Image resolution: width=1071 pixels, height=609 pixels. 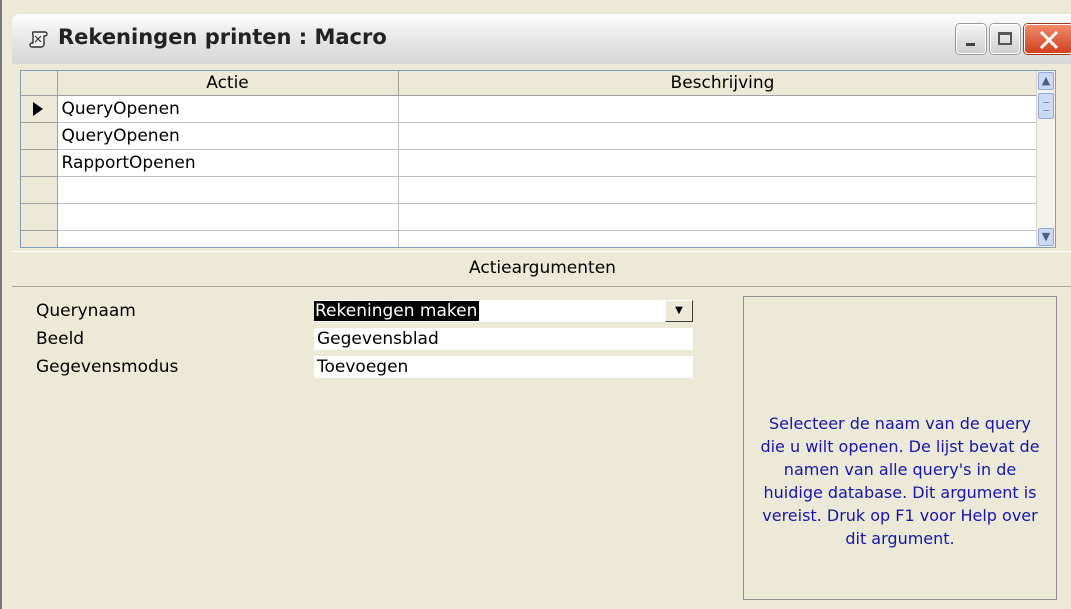 What do you see at coordinates (503, 367) in the screenshot?
I see `gegevensmodus-field: Toevoegen` at bounding box center [503, 367].